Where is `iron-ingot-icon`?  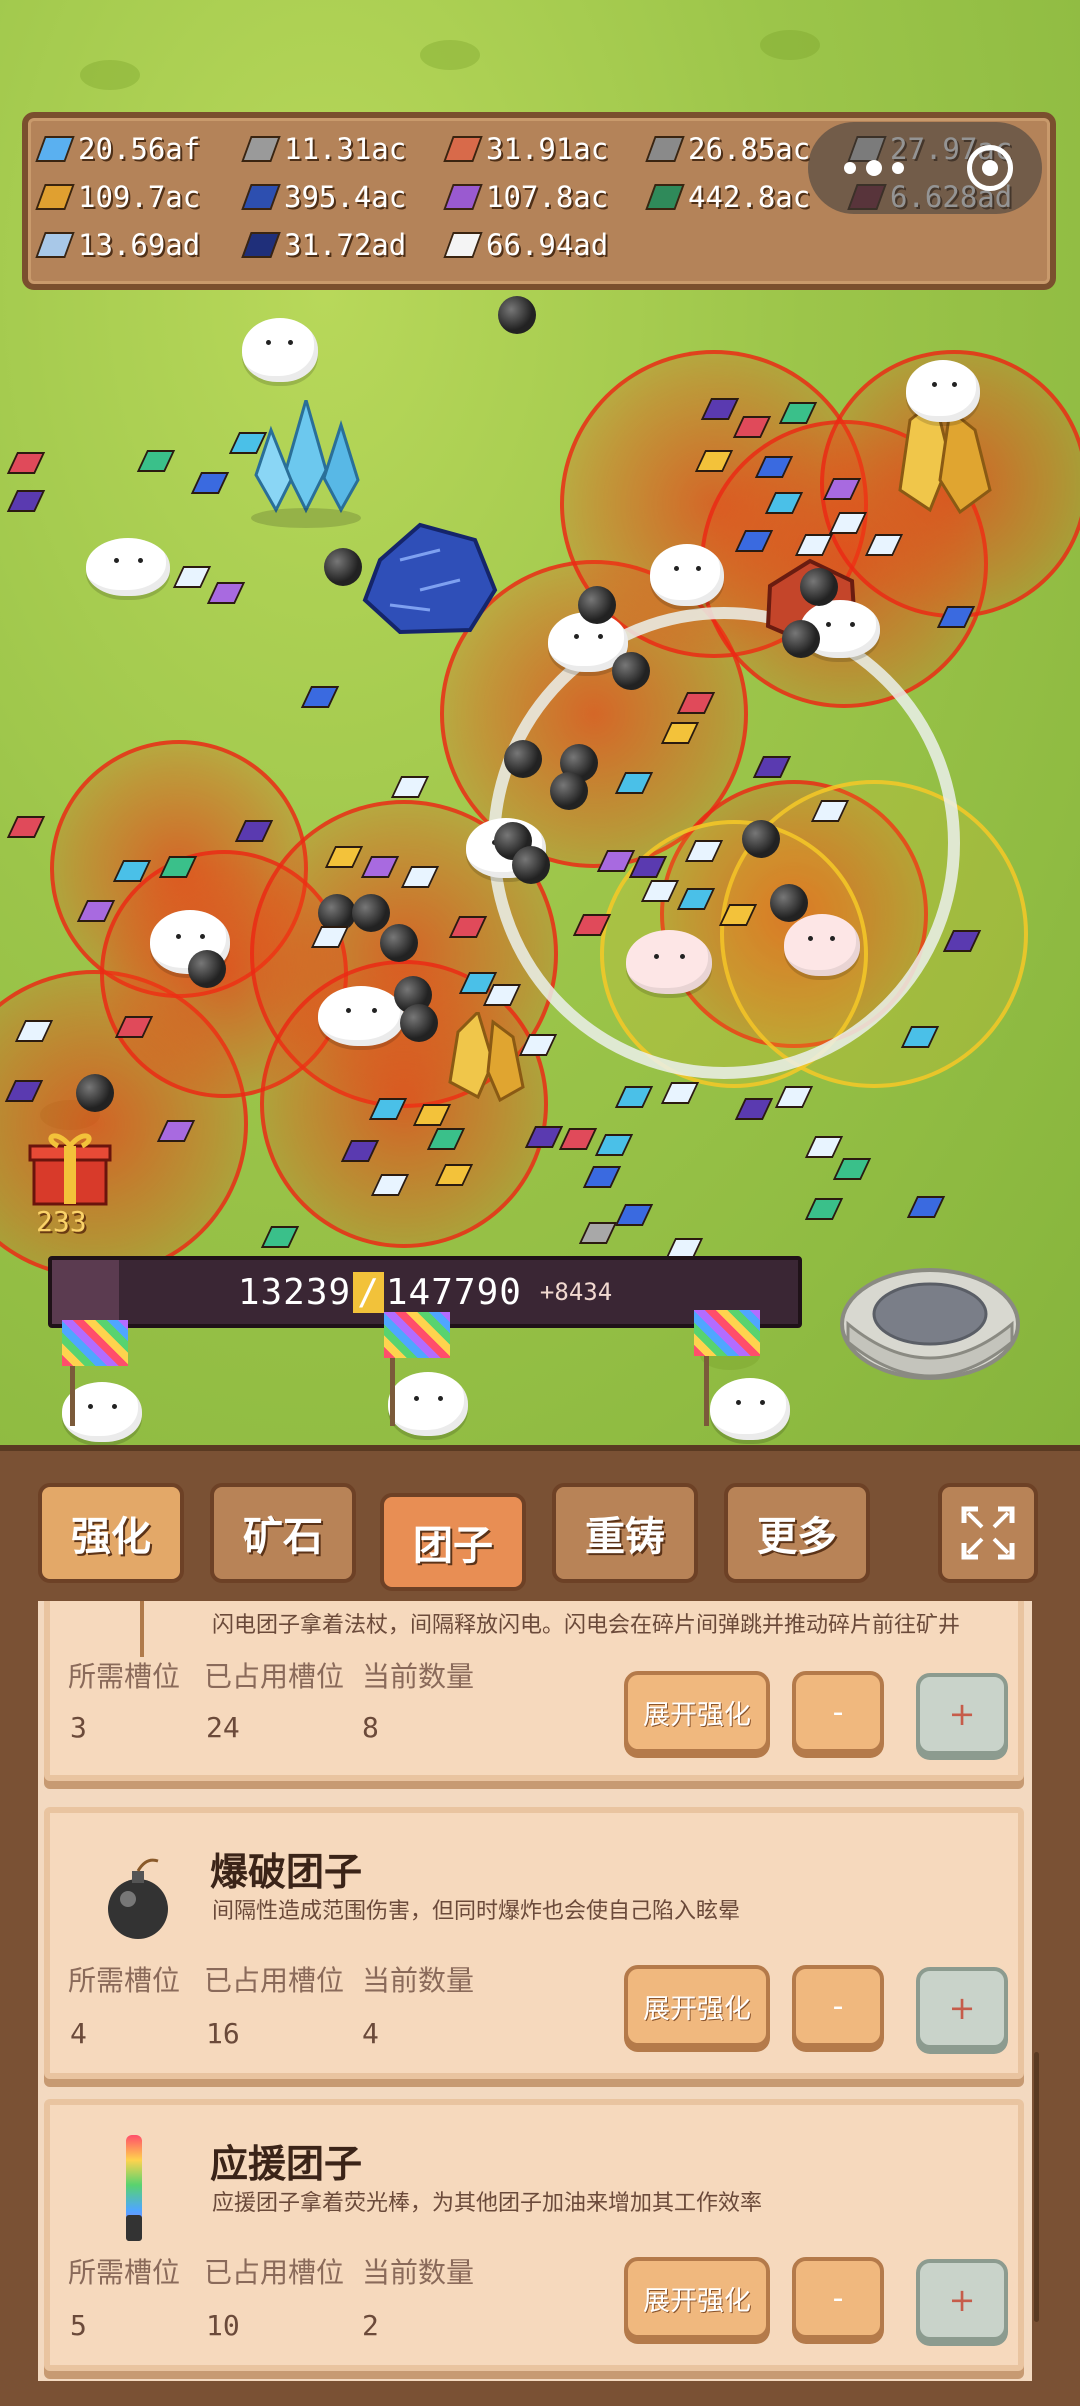
iron-ingot-icon is located at coordinates (665, 149).